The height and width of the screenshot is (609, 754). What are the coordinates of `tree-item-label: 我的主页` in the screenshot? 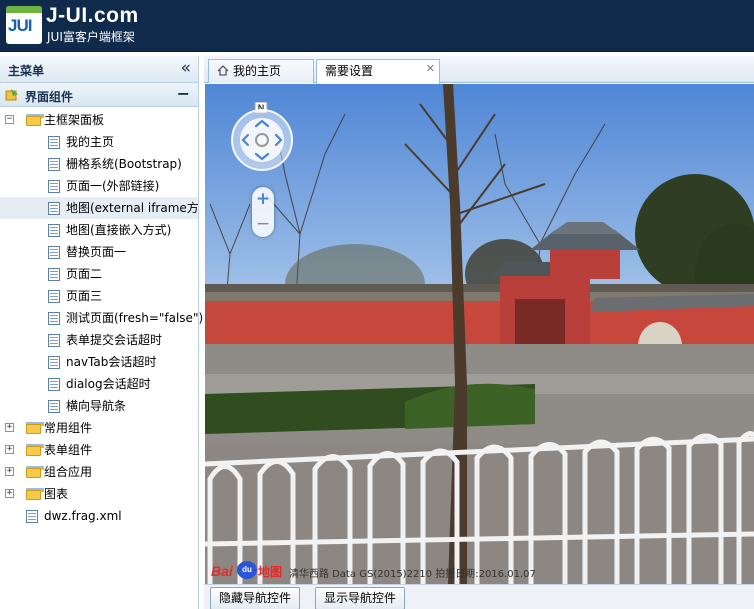 It's located at (90, 142).